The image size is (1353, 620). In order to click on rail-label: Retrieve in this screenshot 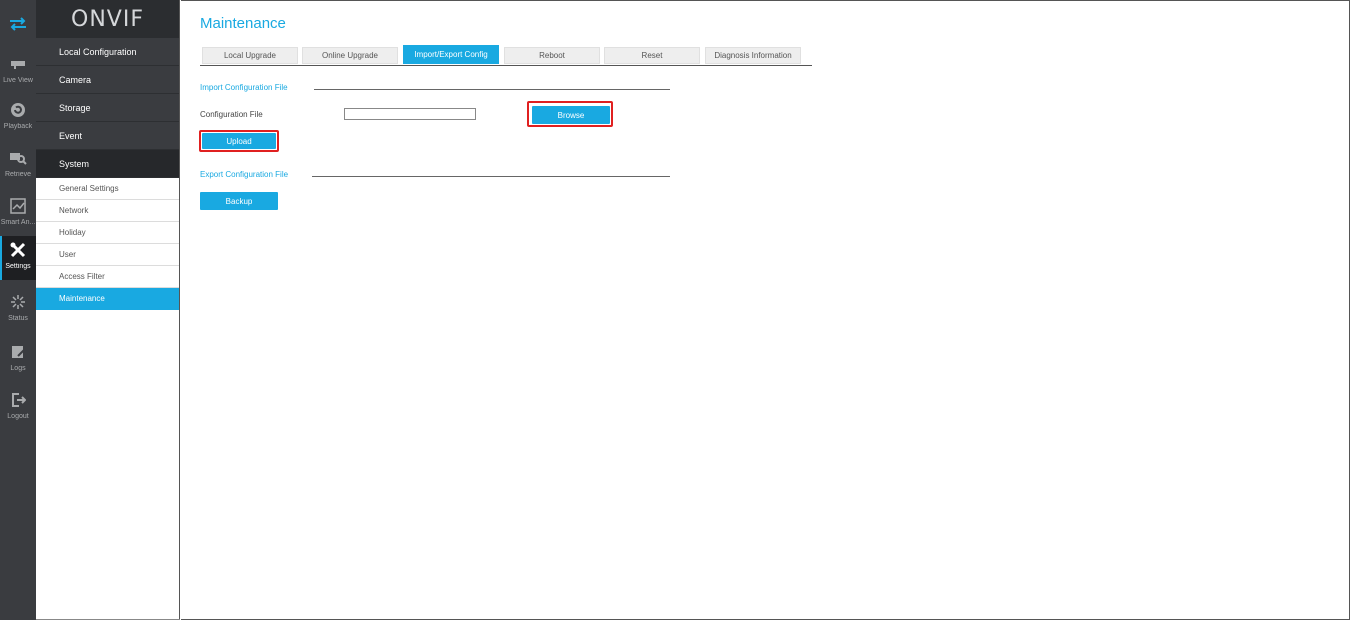, I will do `click(18, 174)`.